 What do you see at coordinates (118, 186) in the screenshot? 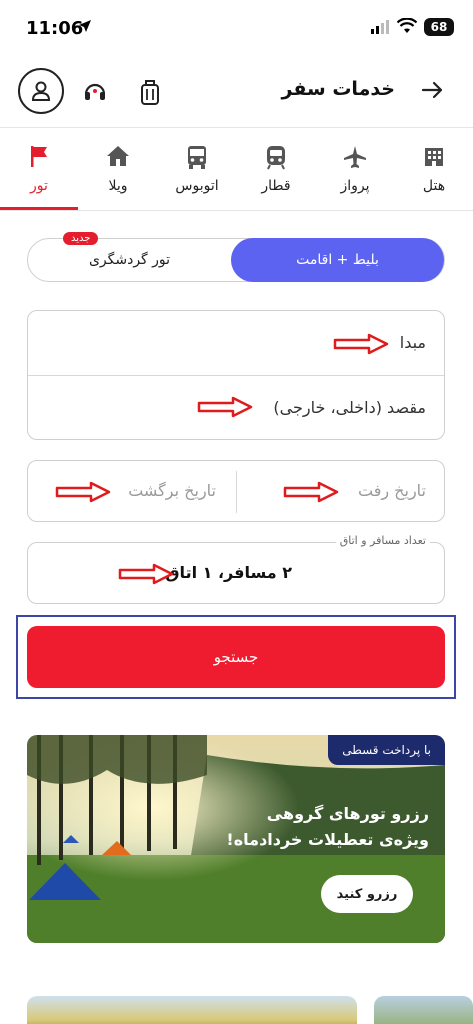
I see `tab-label: ویلا` at bounding box center [118, 186].